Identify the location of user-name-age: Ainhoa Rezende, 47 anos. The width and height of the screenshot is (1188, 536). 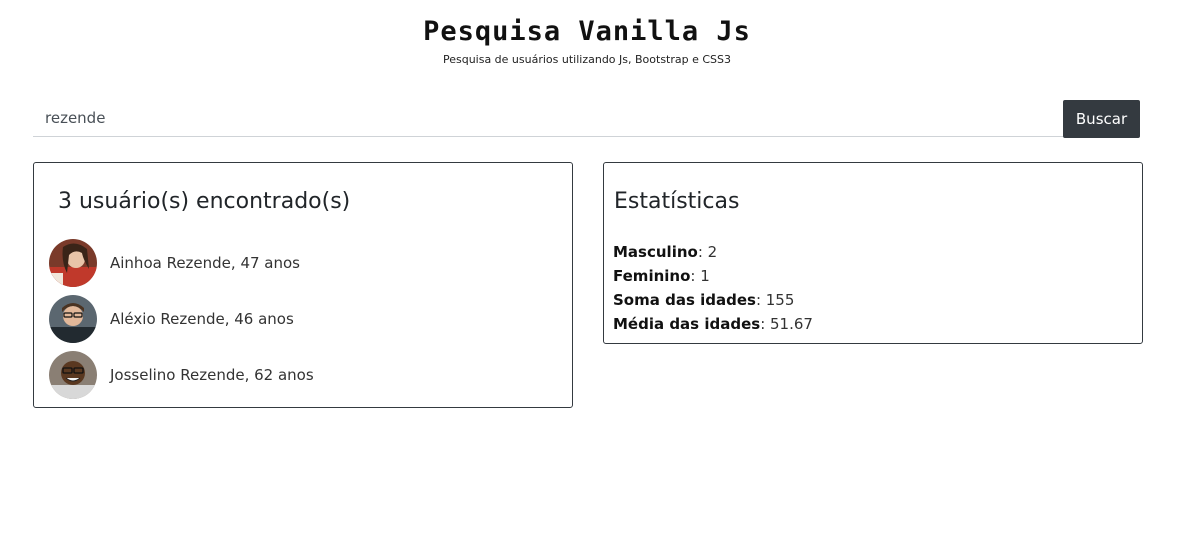
(205, 263).